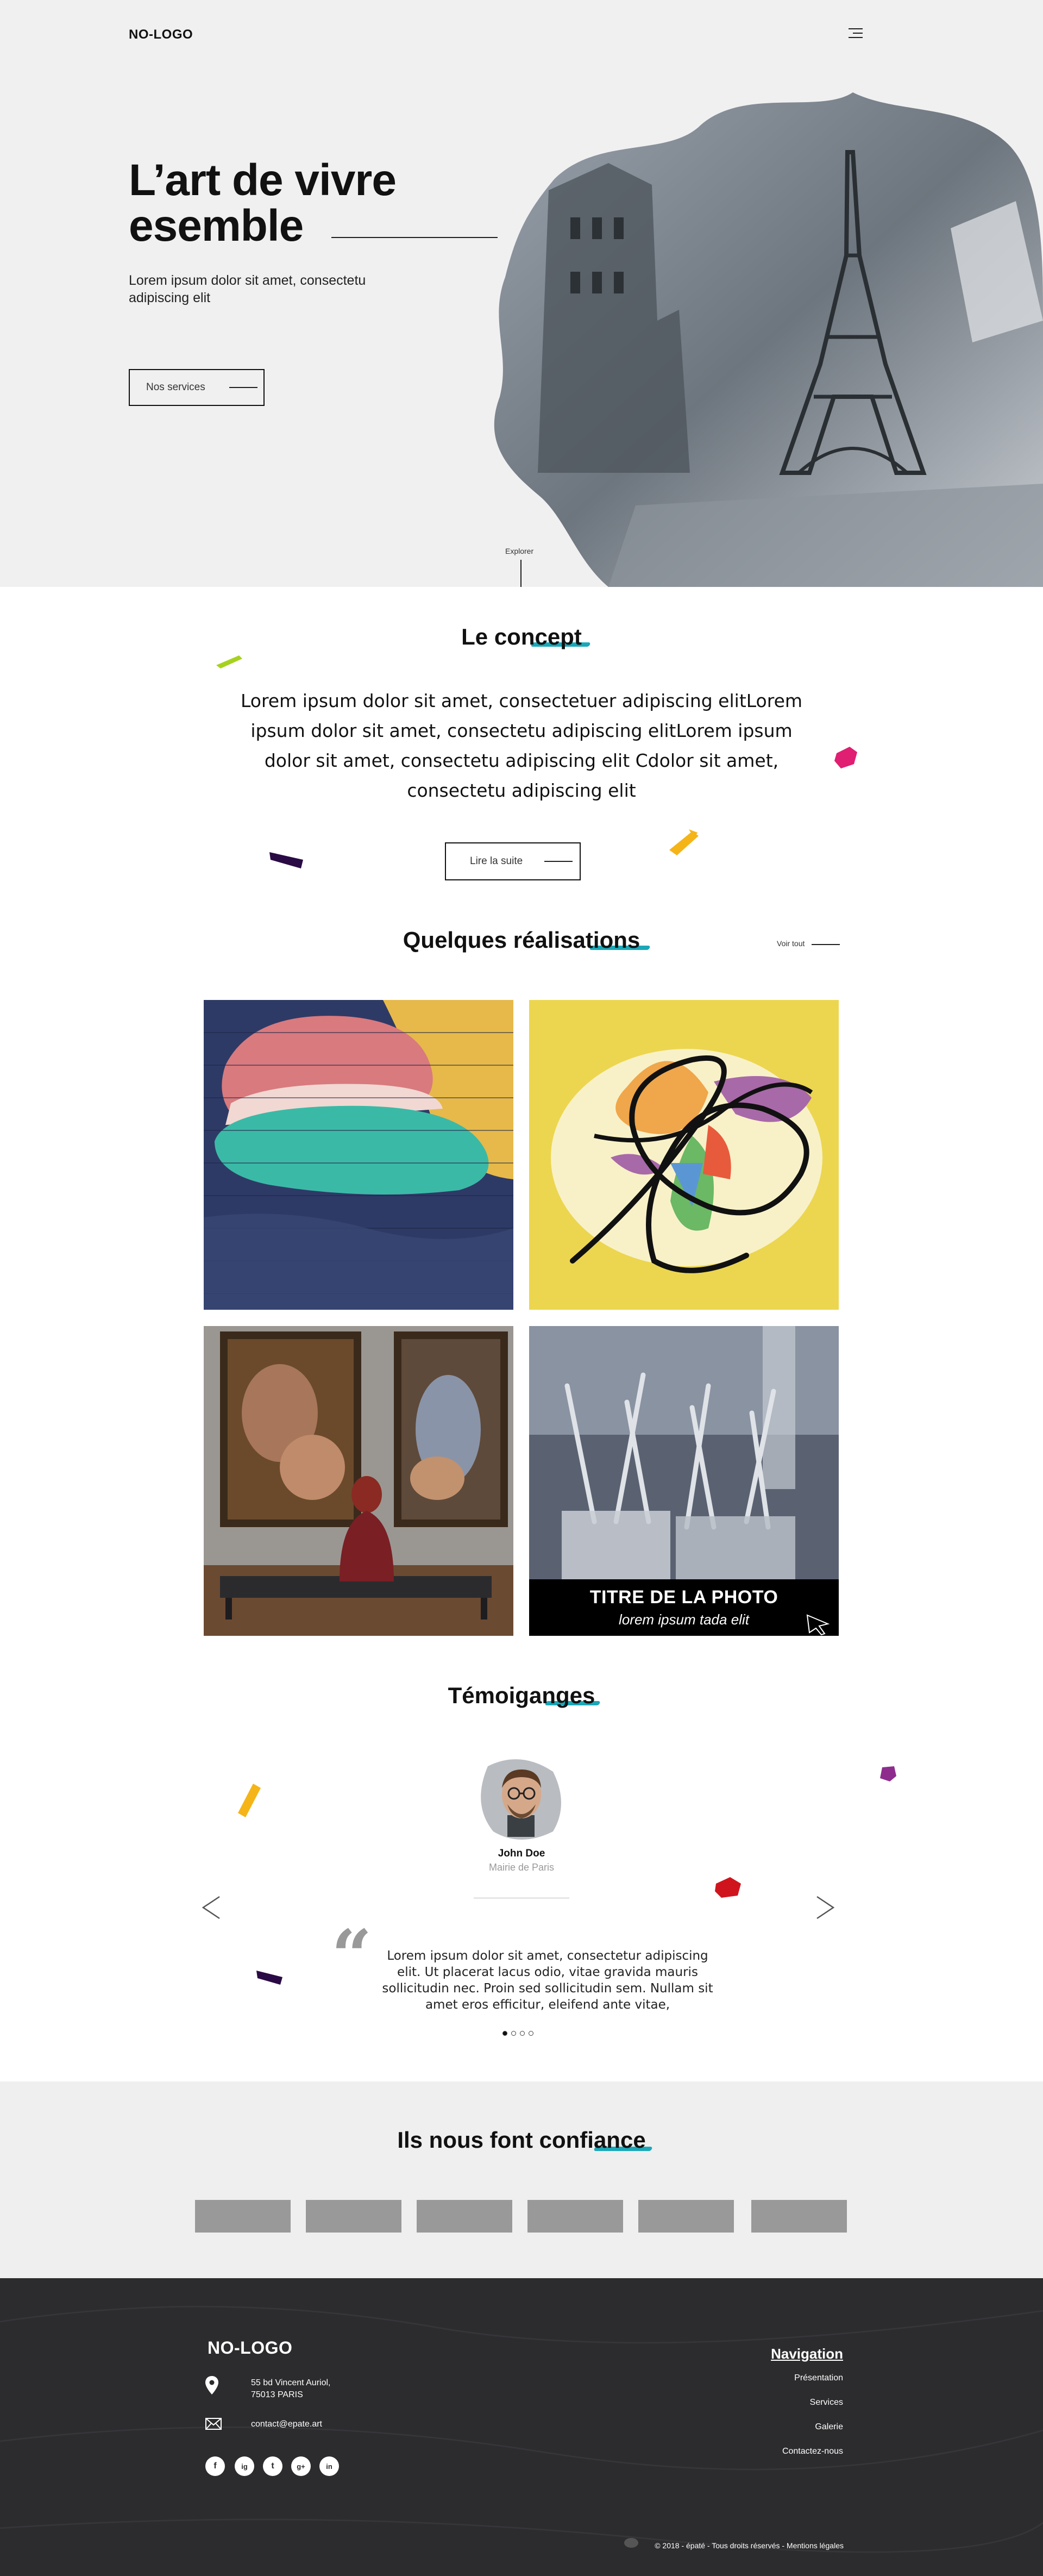  What do you see at coordinates (286, 2424) in the screenshot?
I see `footer-email-link: contact@epate.art` at bounding box center [286, 2424].